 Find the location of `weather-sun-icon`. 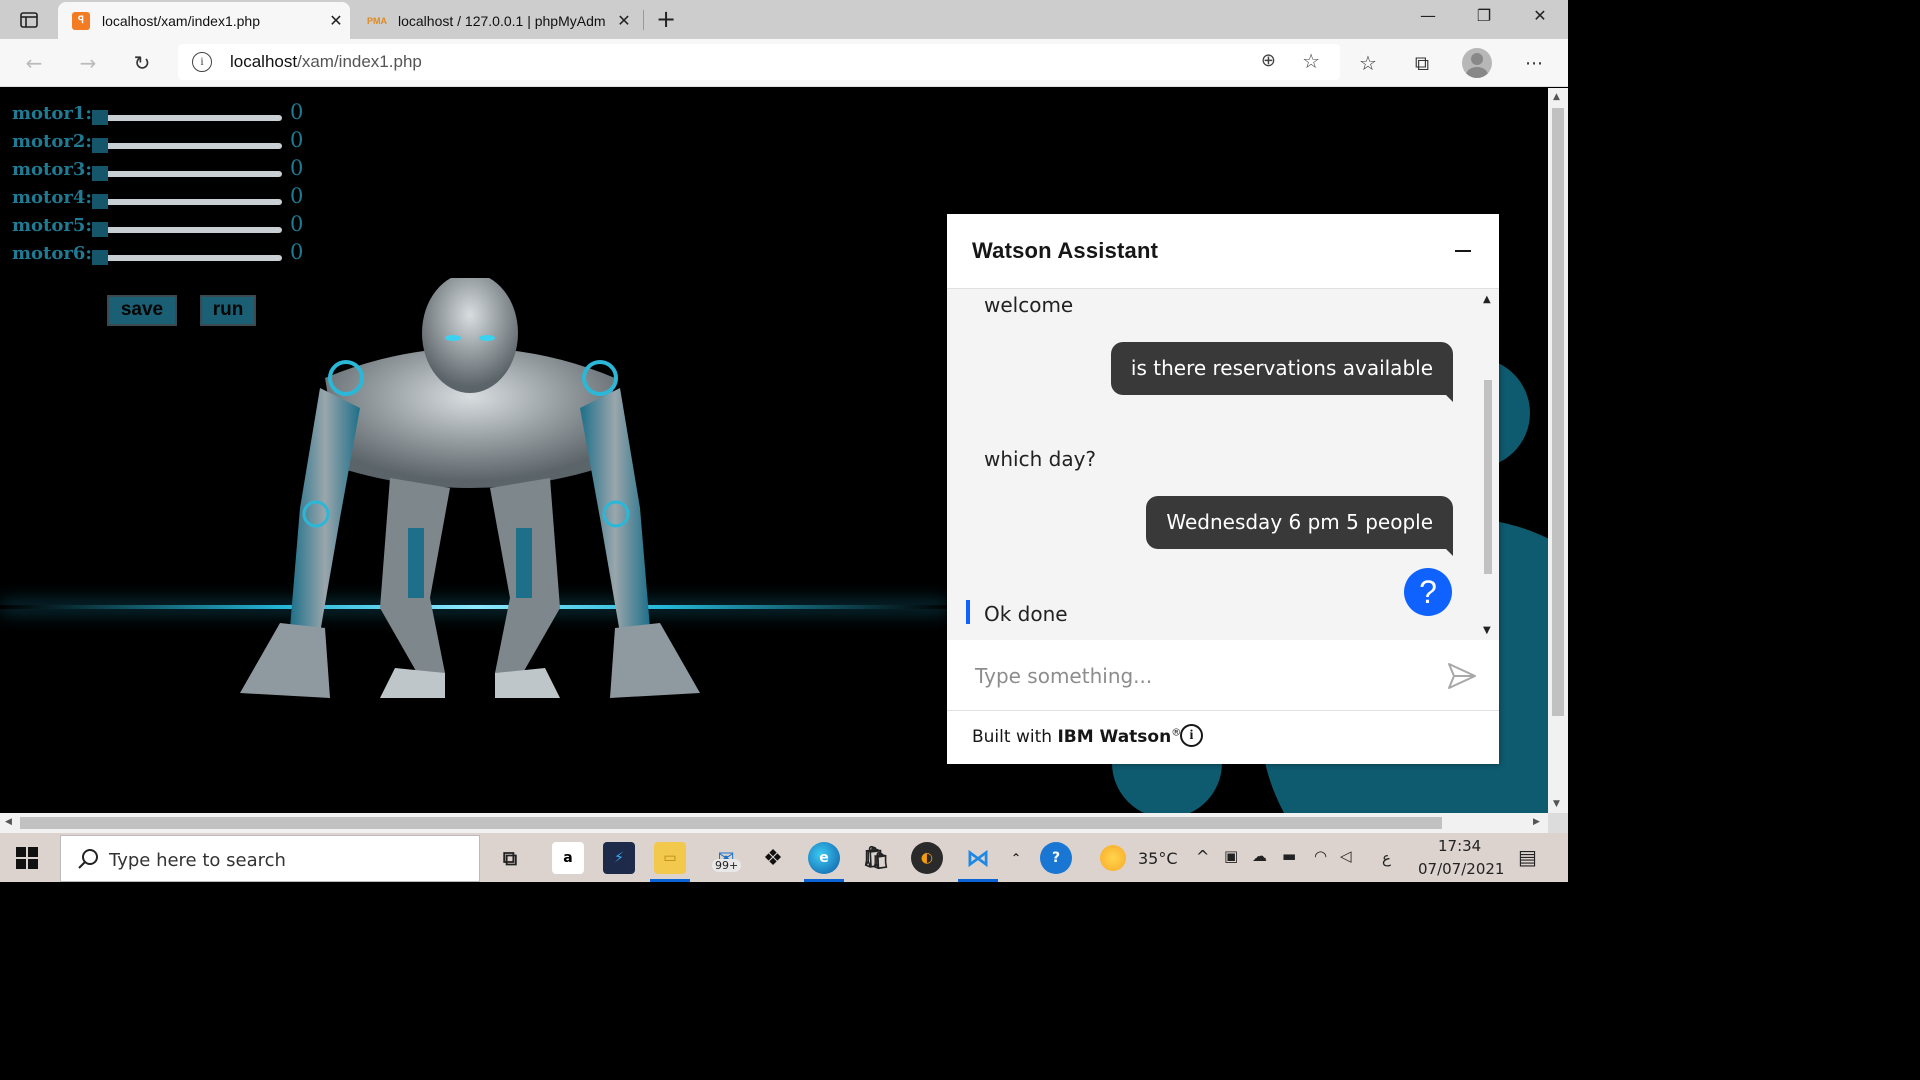

weather-sun-icon is located at coordinates (1113, 858).